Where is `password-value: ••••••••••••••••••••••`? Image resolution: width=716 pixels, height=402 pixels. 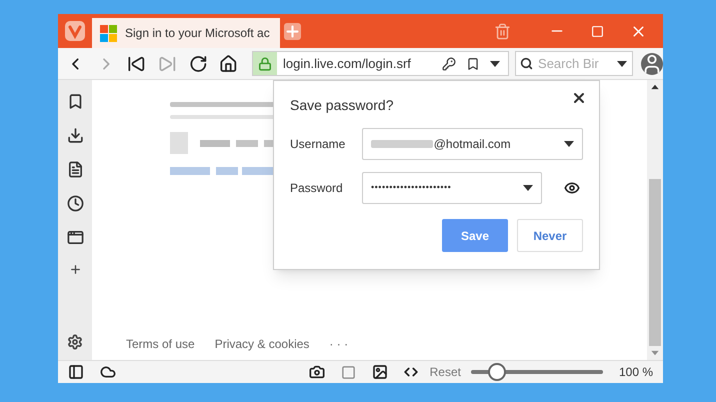
password-value: •••••••••••••••••••••• is located at coordinates (411, 187).